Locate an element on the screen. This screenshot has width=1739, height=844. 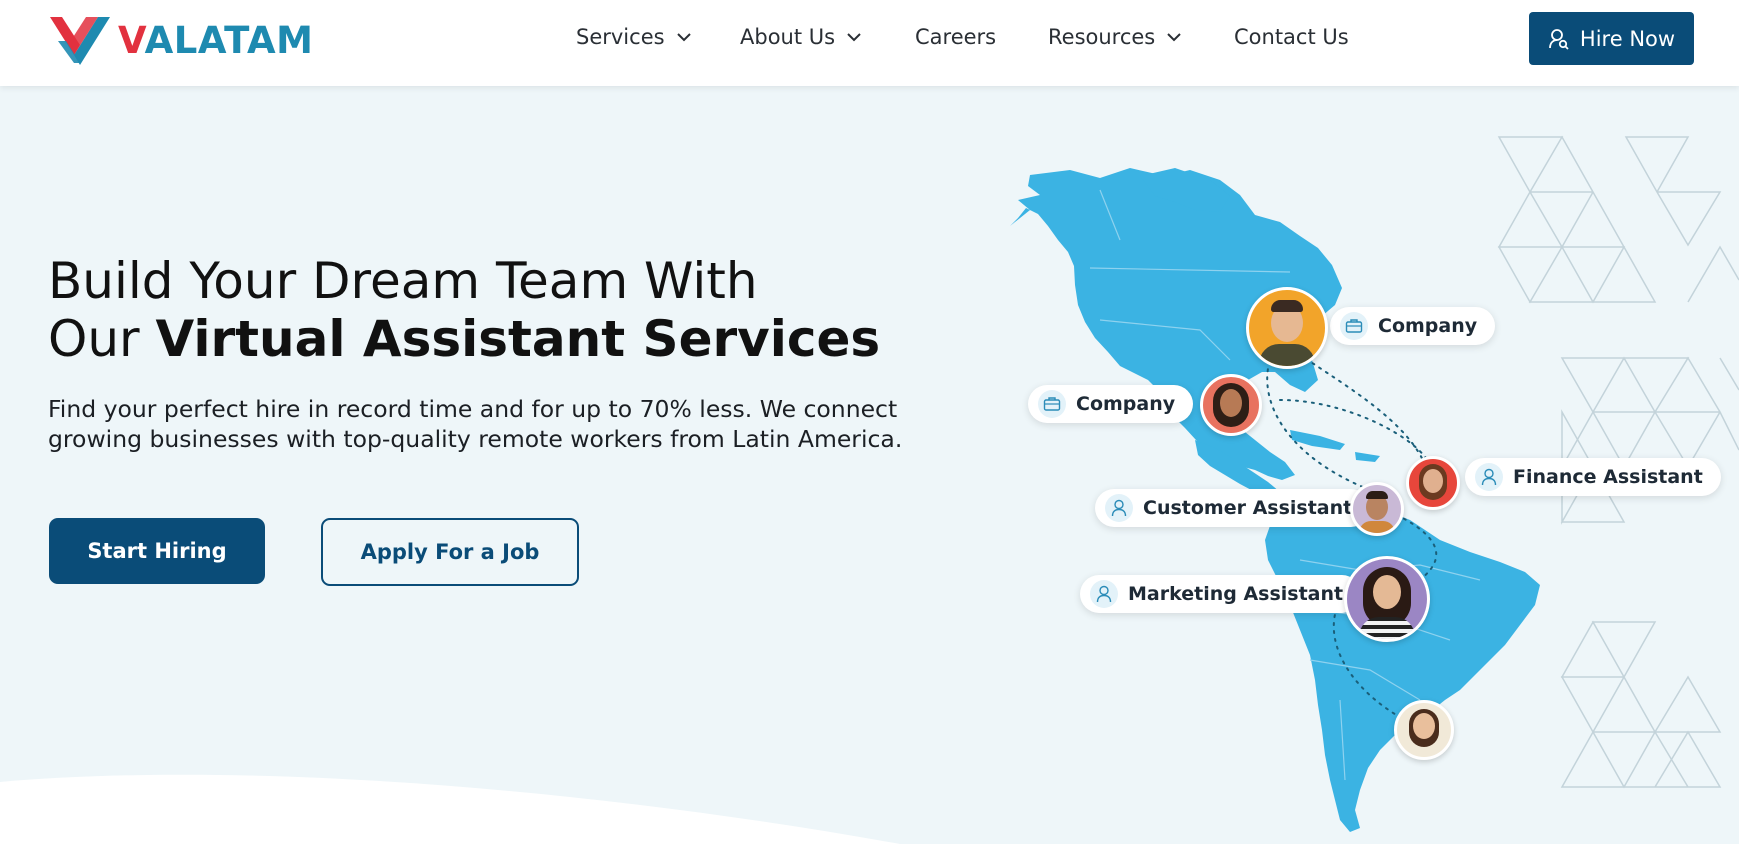
pill-label: Marketing Assistant is located at coordinates (1236, 594).